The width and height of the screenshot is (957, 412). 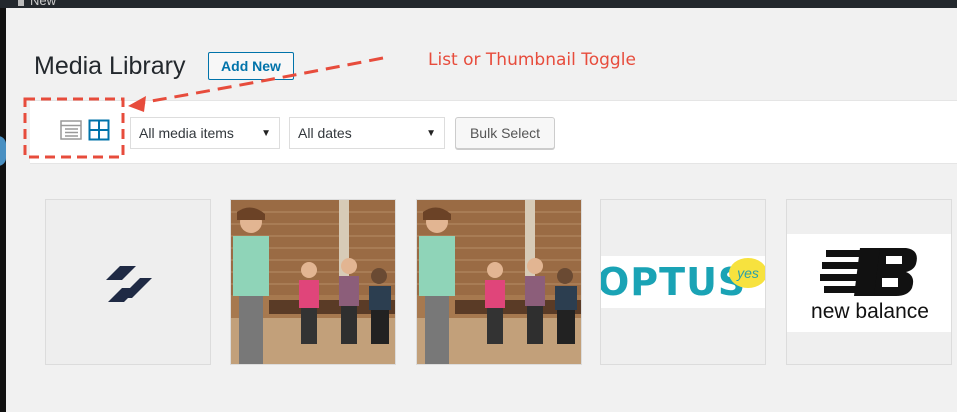 What do you see at coordinates (21, 3) in the screenshot?
I see `plus-icon` at bounding box center [21, 3].